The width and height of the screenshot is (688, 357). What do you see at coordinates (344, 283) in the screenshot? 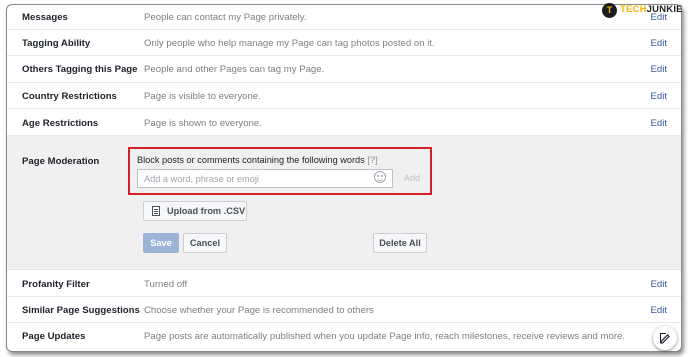
I see `setting-row-profanity-filter: Profanity Filter Turned off Edit` at bounding box center [344, 283].